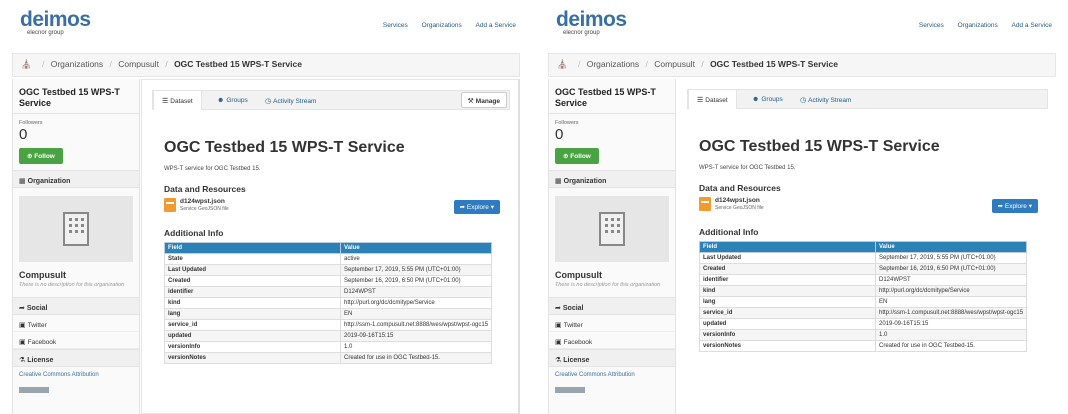  Describe the element at coordinates (416, 358) in the screenshot. I see `value-cell: Created for use in OGC Testbed-15.` at that location.